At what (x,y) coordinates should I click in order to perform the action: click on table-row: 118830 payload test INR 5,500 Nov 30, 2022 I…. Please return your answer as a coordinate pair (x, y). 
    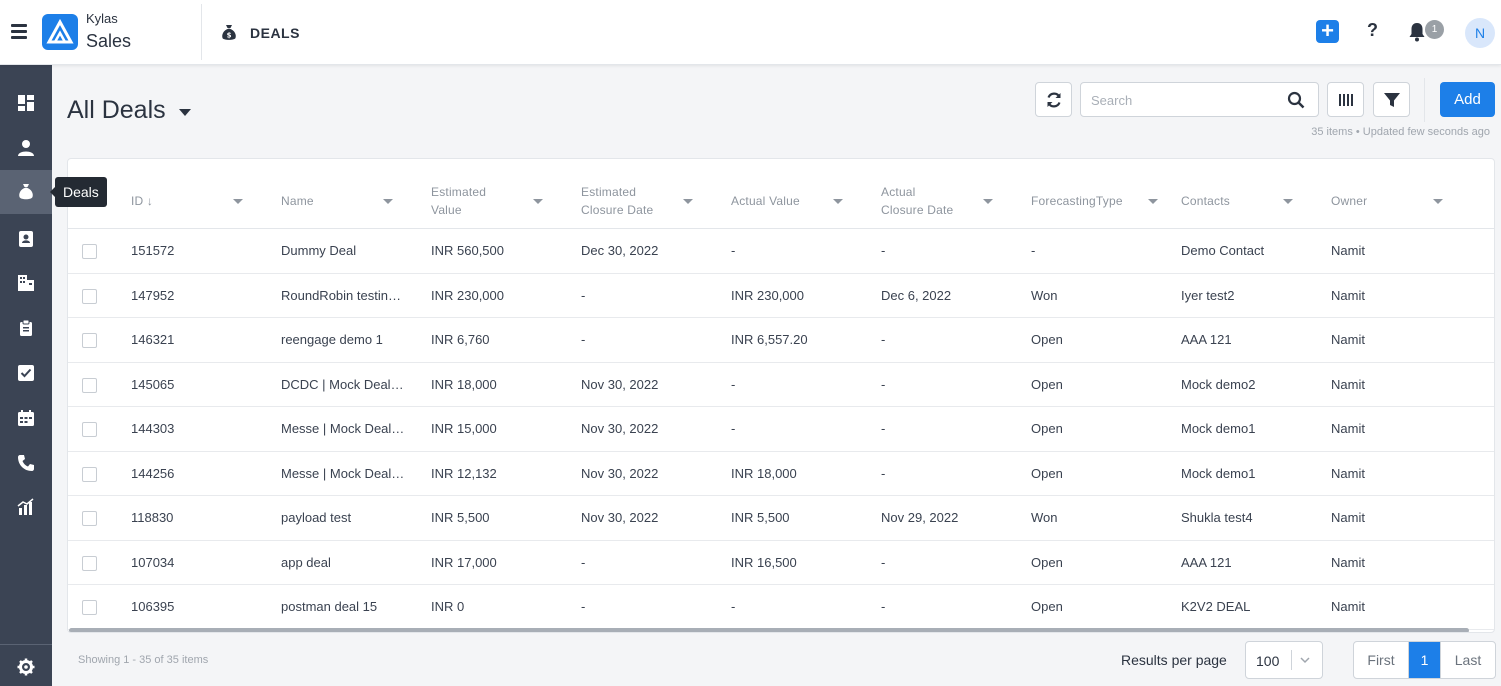
    Looking at the image, I should click on (781, 518).